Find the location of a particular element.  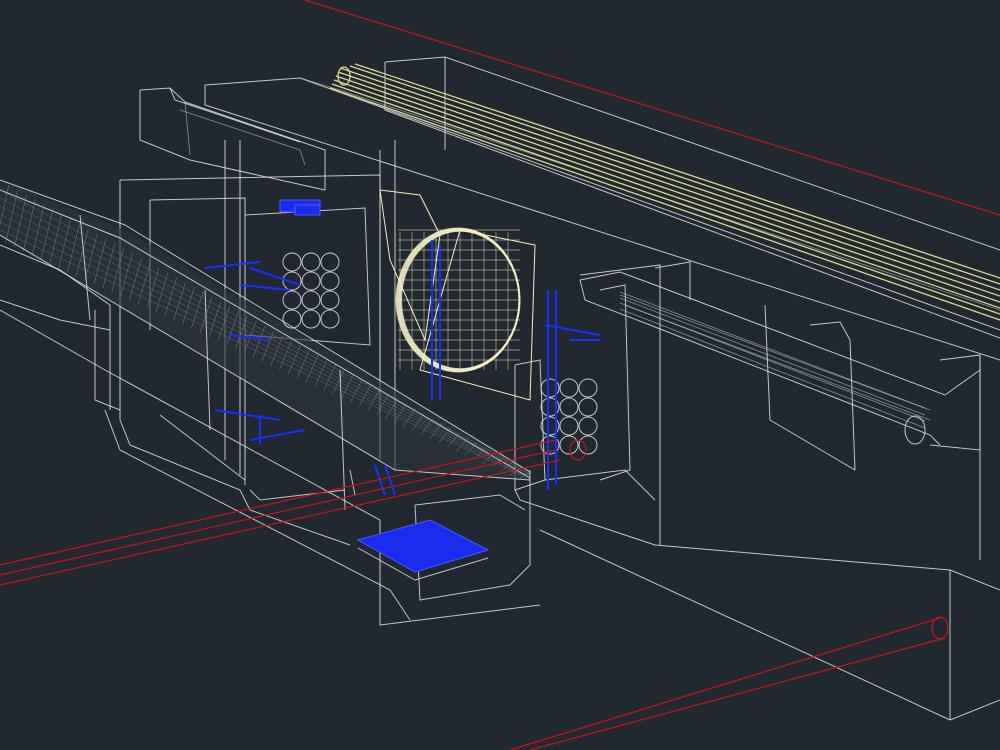

conduit-duct-bank-left is located at coordinates (311, 290).